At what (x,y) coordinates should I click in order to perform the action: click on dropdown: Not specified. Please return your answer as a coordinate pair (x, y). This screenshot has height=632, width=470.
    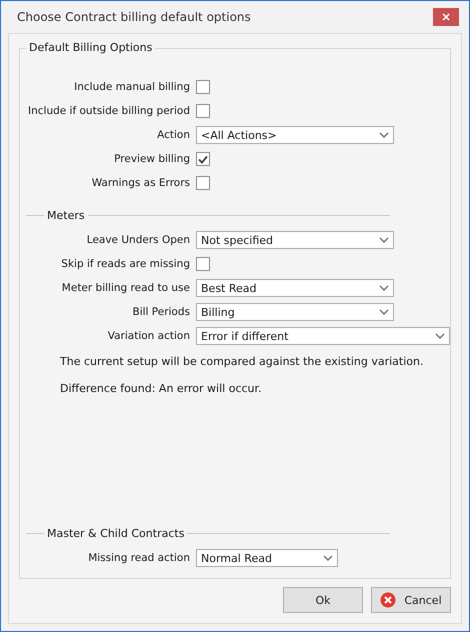
    Looking at the image, I should click on (295, 240).